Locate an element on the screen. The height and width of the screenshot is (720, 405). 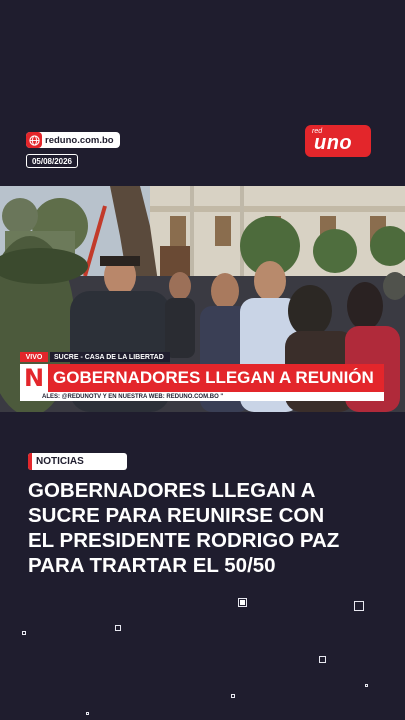
logo-uno-text: uno is located at coordinates (333, 143).